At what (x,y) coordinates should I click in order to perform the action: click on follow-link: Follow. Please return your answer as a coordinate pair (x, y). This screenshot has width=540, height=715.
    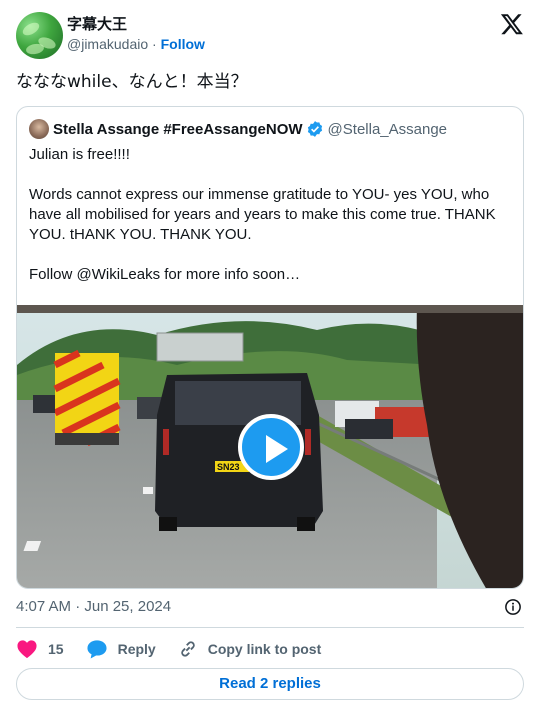
    Looking at the image, I should click on (183, 44).